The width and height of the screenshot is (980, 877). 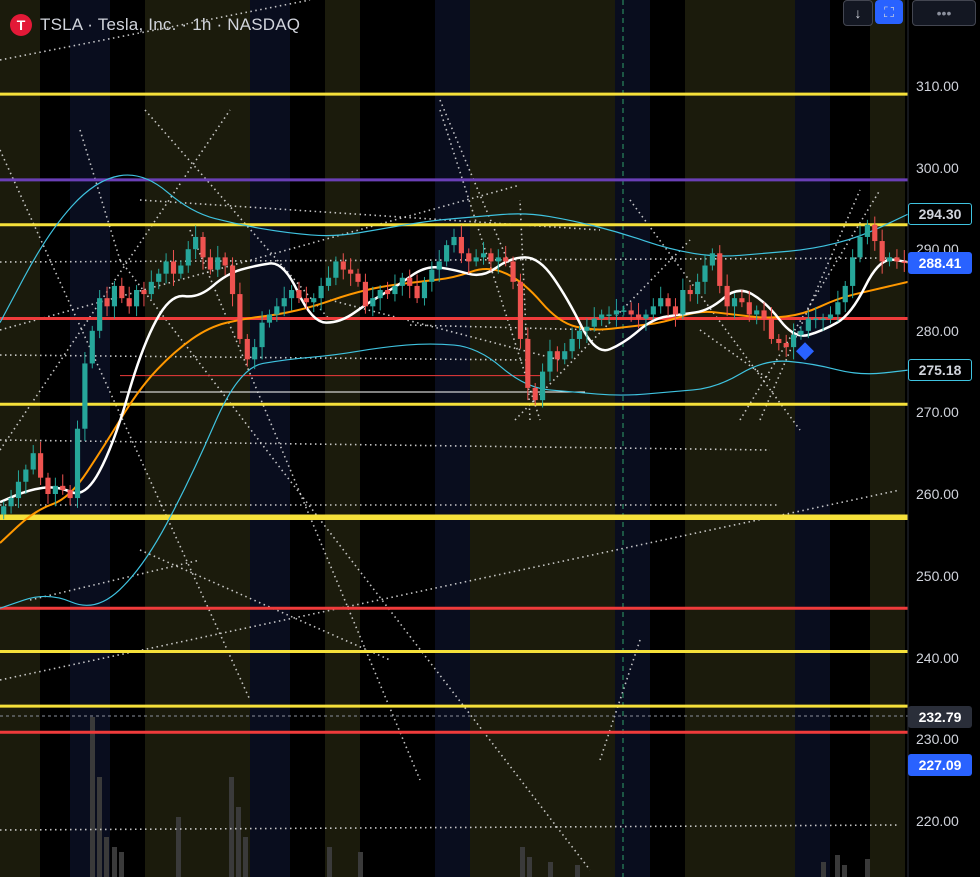 I want to click on trend-line, so click(x=385, y=445).